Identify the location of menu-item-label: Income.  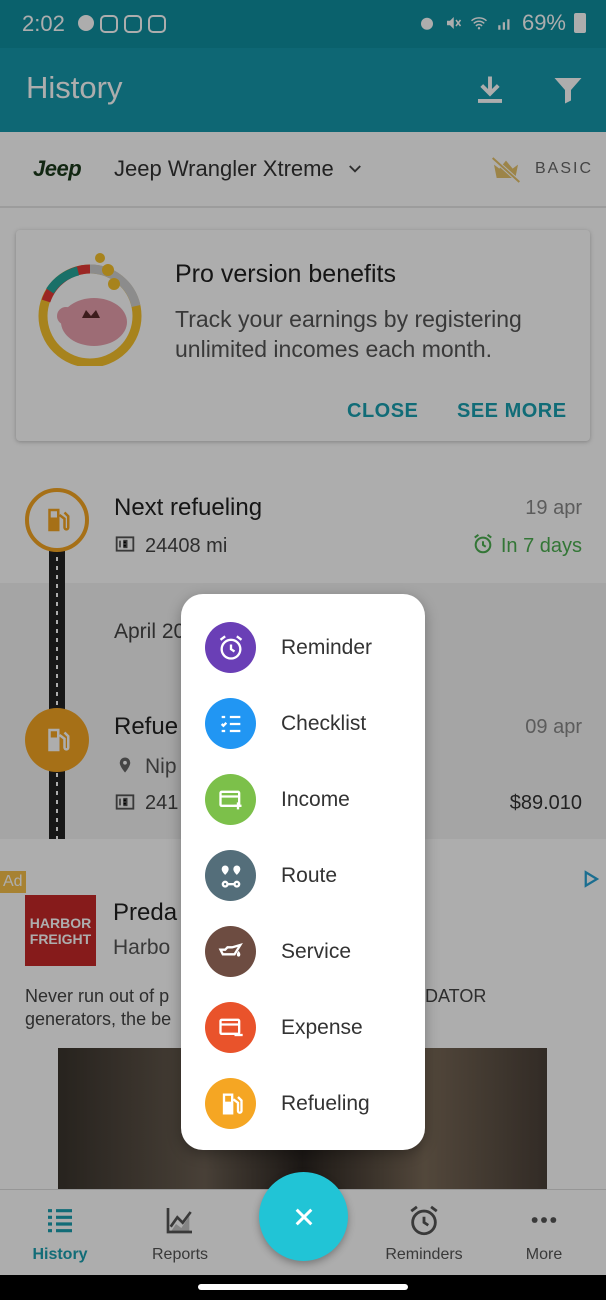
(315, 799).